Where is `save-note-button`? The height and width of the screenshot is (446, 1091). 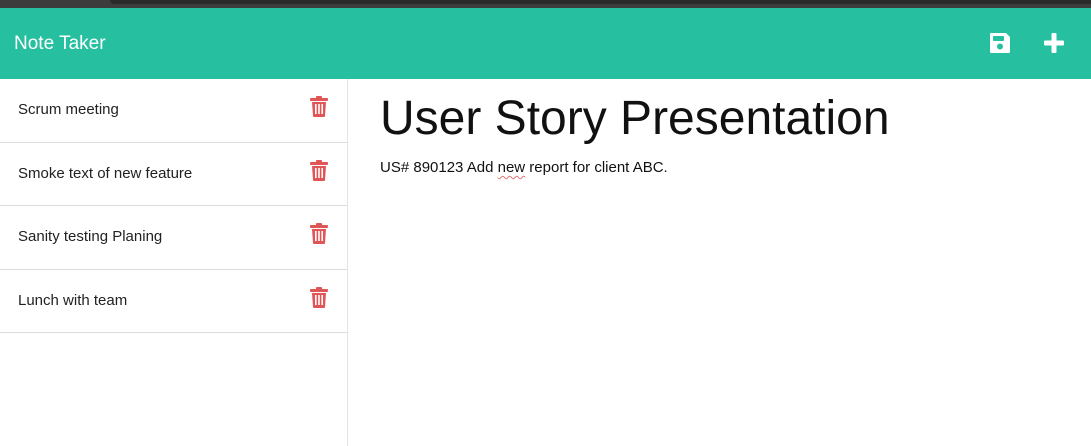 save-note-button is located at coordinates (1000, 43).